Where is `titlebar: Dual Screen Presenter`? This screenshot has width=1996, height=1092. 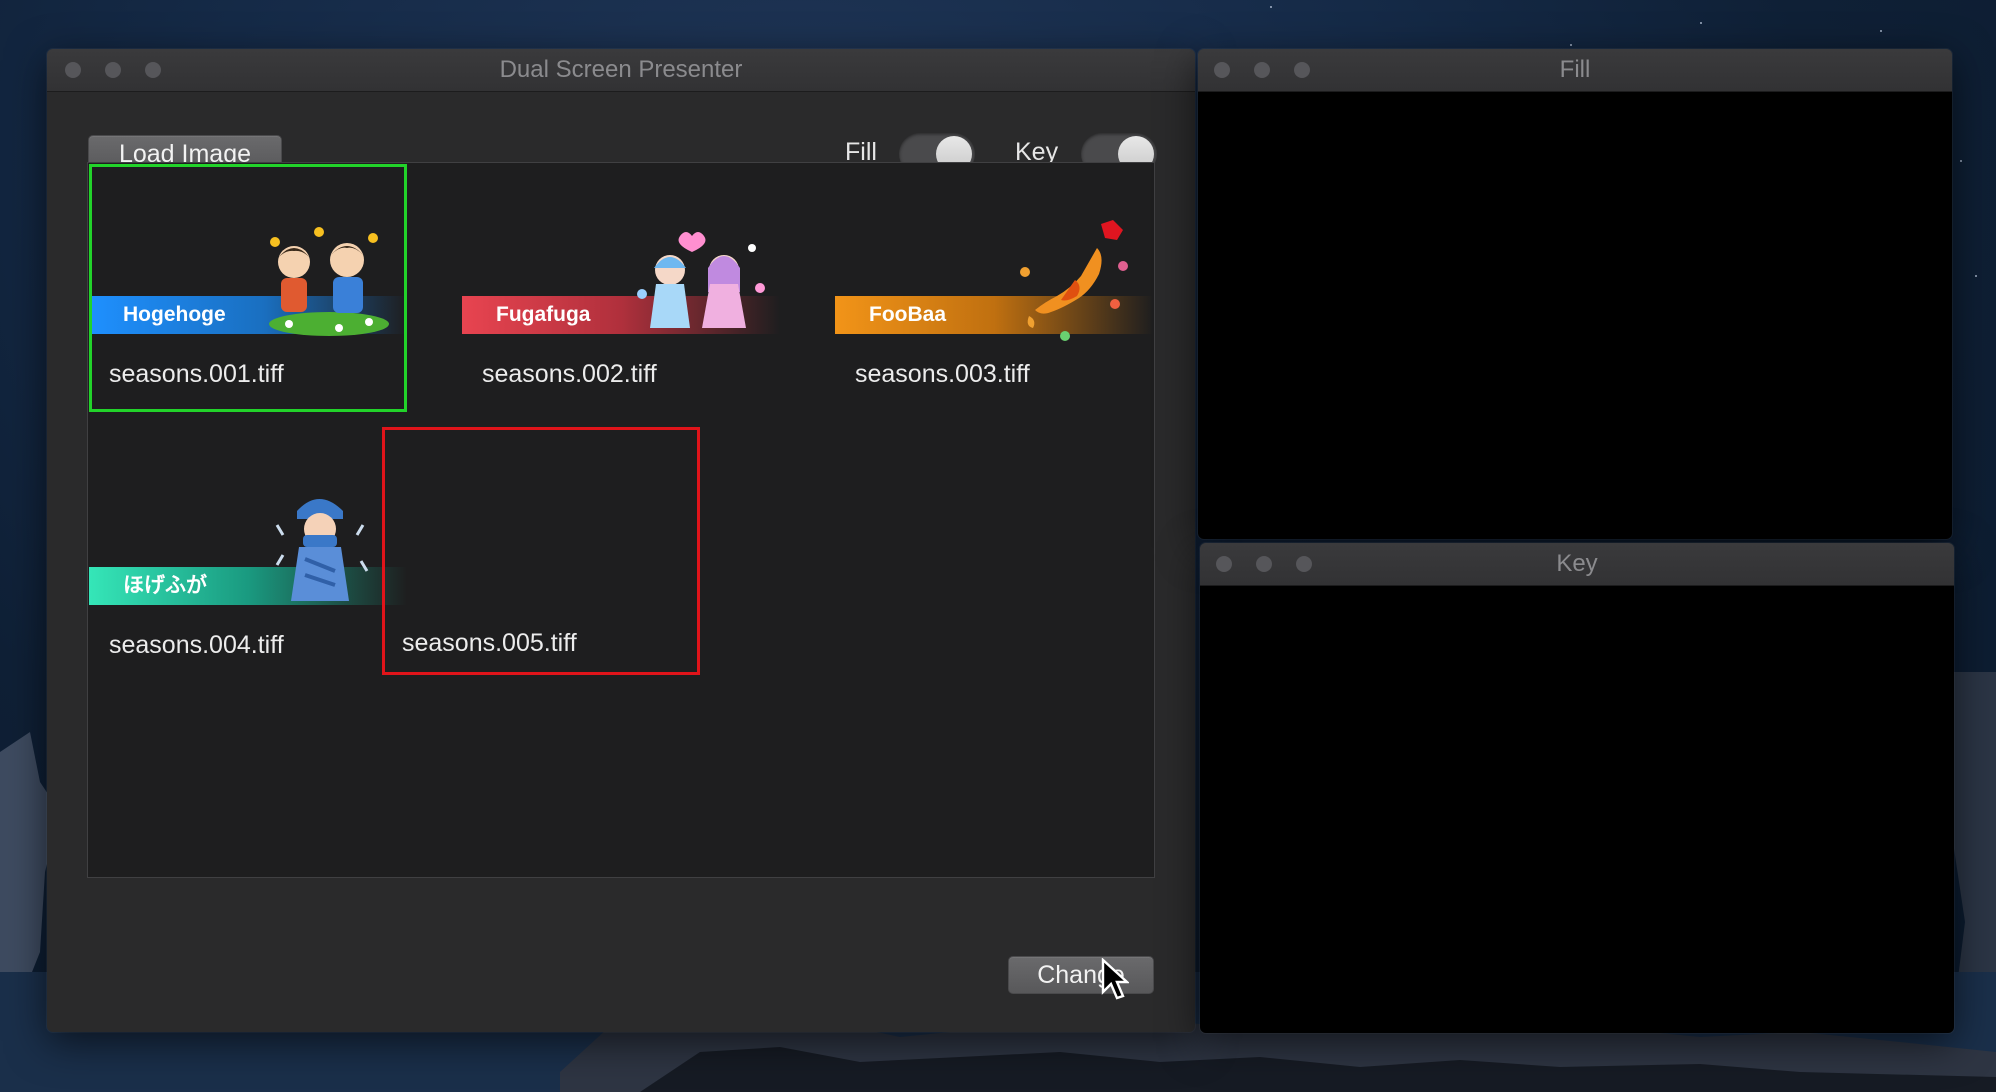 titlebar: Dual Screen Presenter is located at coordinates (621, 70).